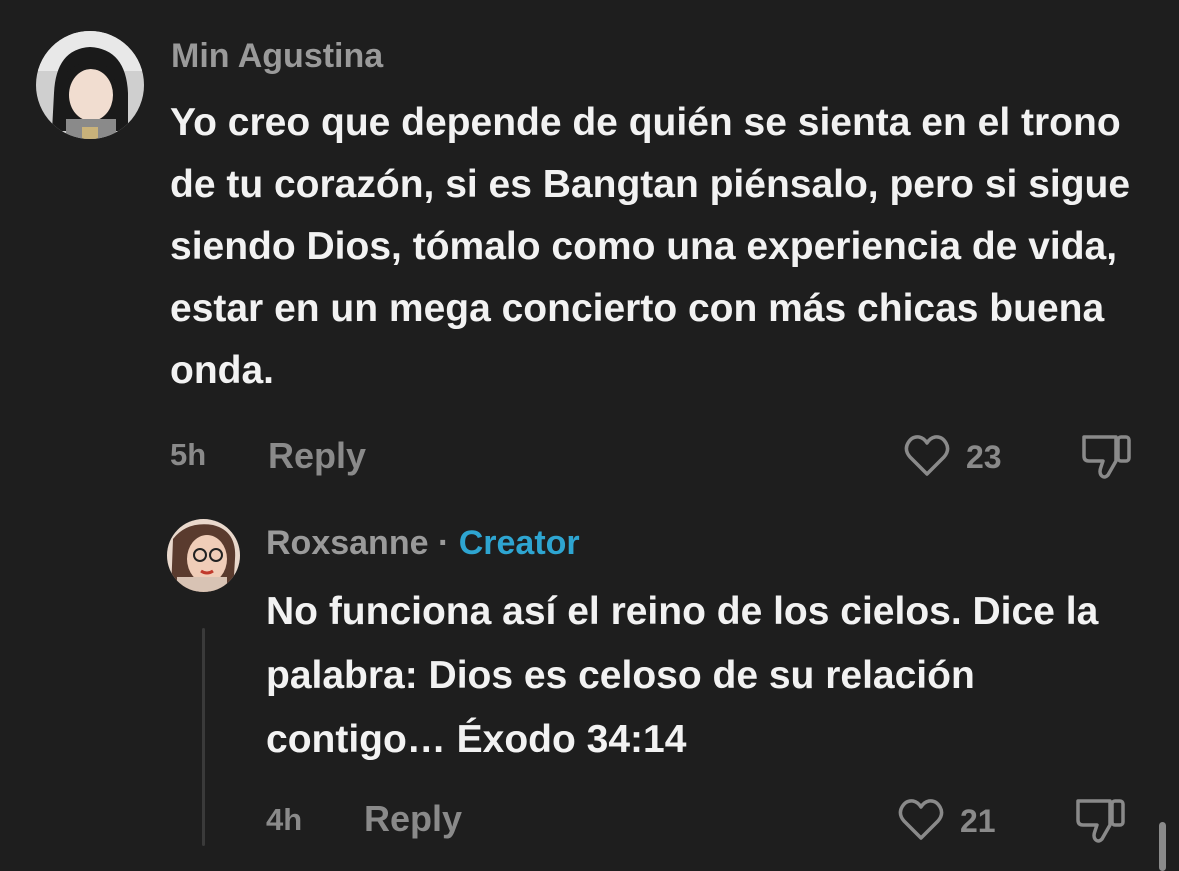 This screenshot has height=871, width=1179. I want to click on creator-badge: Creator, so click(519, 543).